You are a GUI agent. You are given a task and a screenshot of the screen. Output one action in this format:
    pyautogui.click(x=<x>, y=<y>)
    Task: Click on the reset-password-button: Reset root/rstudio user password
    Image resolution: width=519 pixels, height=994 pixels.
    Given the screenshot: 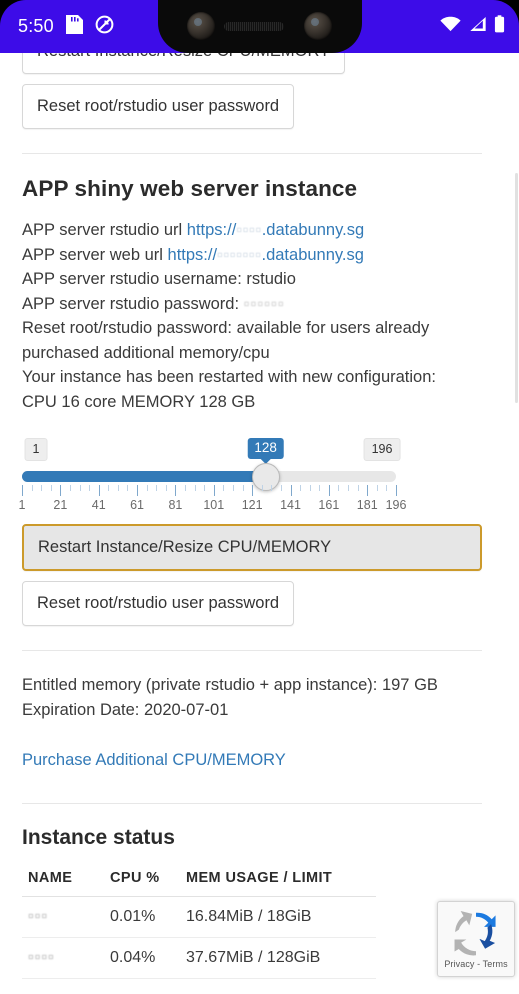 What is the action you would take?
    pyautogui.click(x=158, y=603)
    